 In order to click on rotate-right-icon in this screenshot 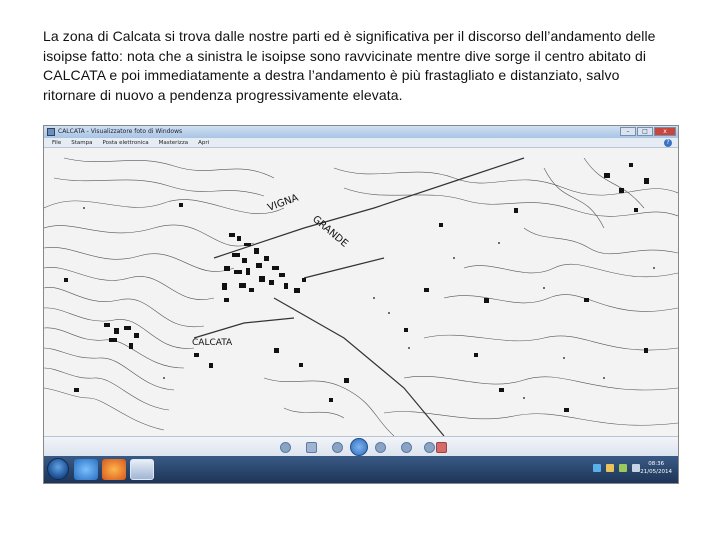, I will do `click(429, 447)`.